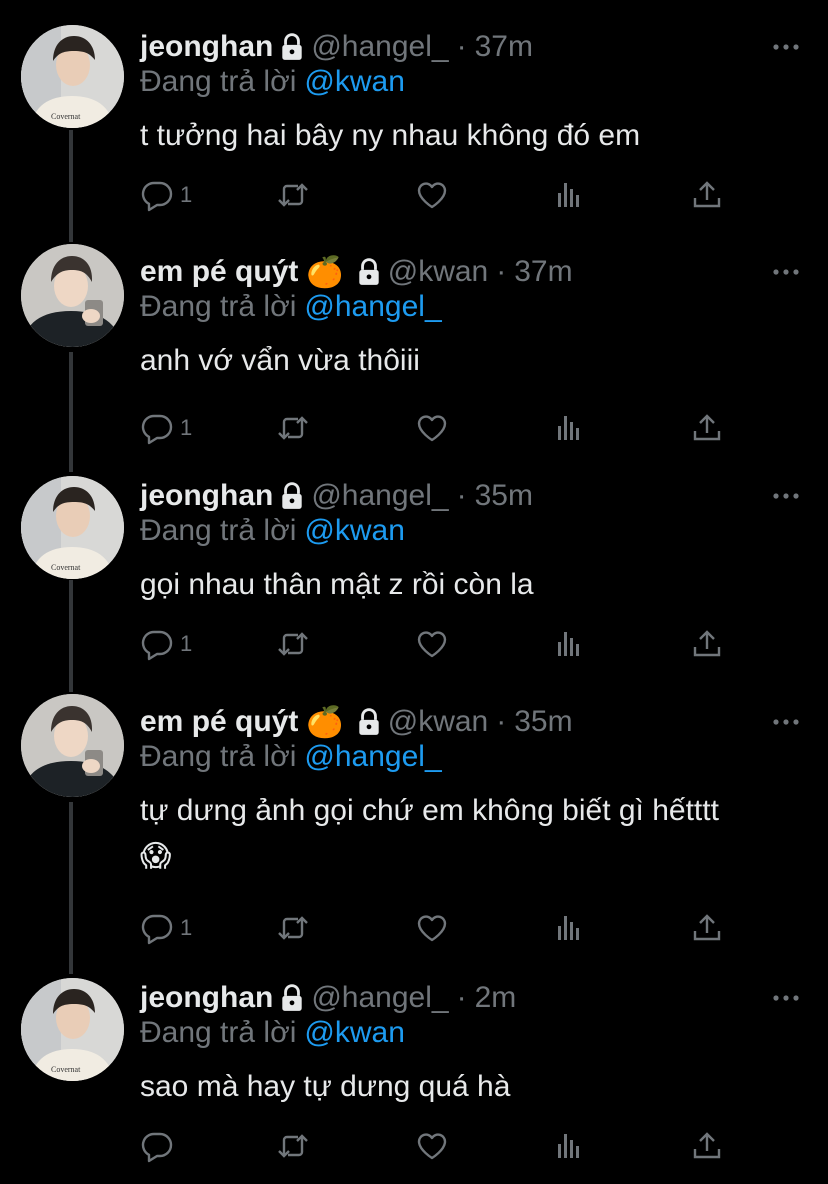 This screenshot has width=828, height=1184. I want to click on tweet-text: t tưởng hai bây ny nhau không đó em, so click(390, 135).